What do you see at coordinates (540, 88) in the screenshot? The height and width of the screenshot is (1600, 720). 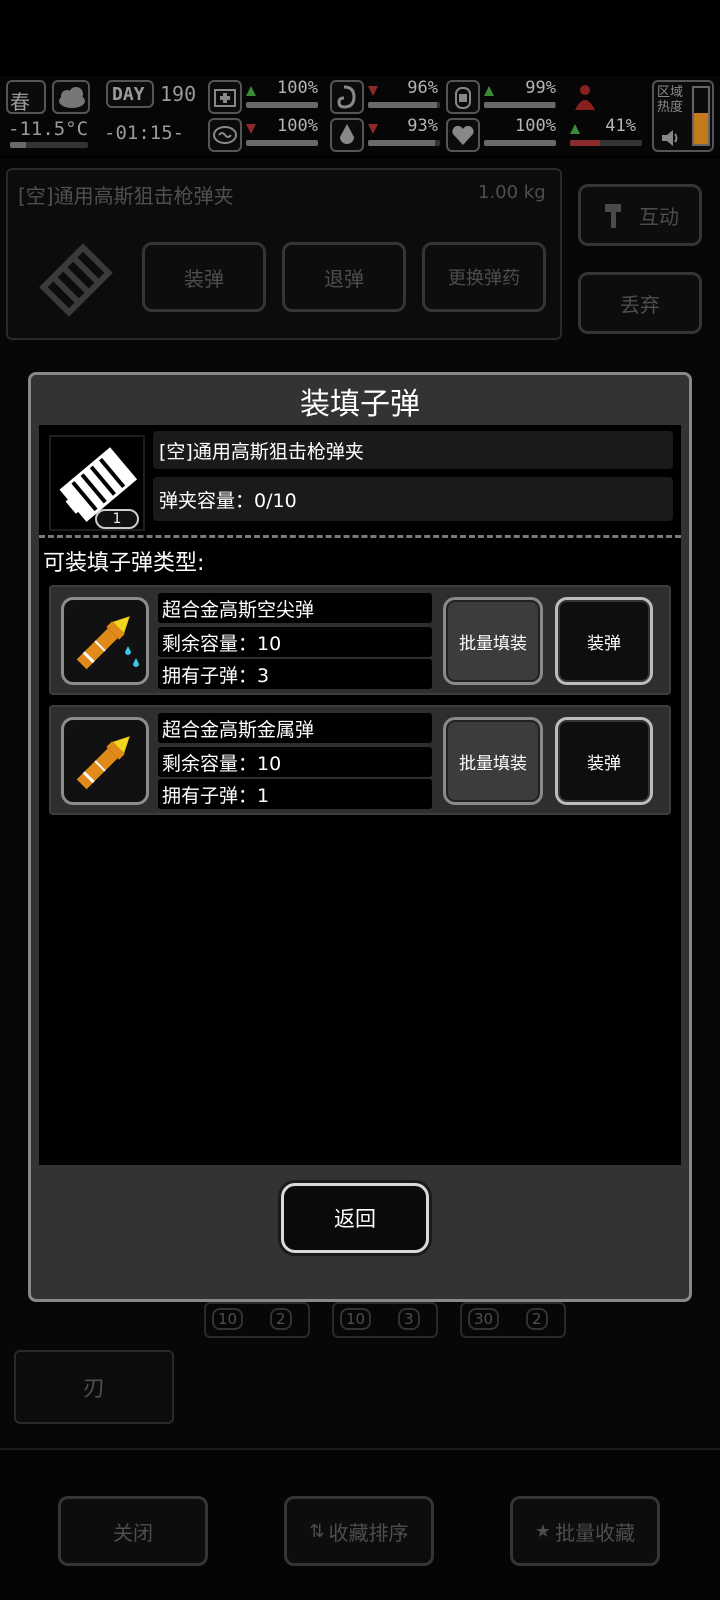 I see `stat-stamina-pct: 99%` at bounding box center [540, 88].